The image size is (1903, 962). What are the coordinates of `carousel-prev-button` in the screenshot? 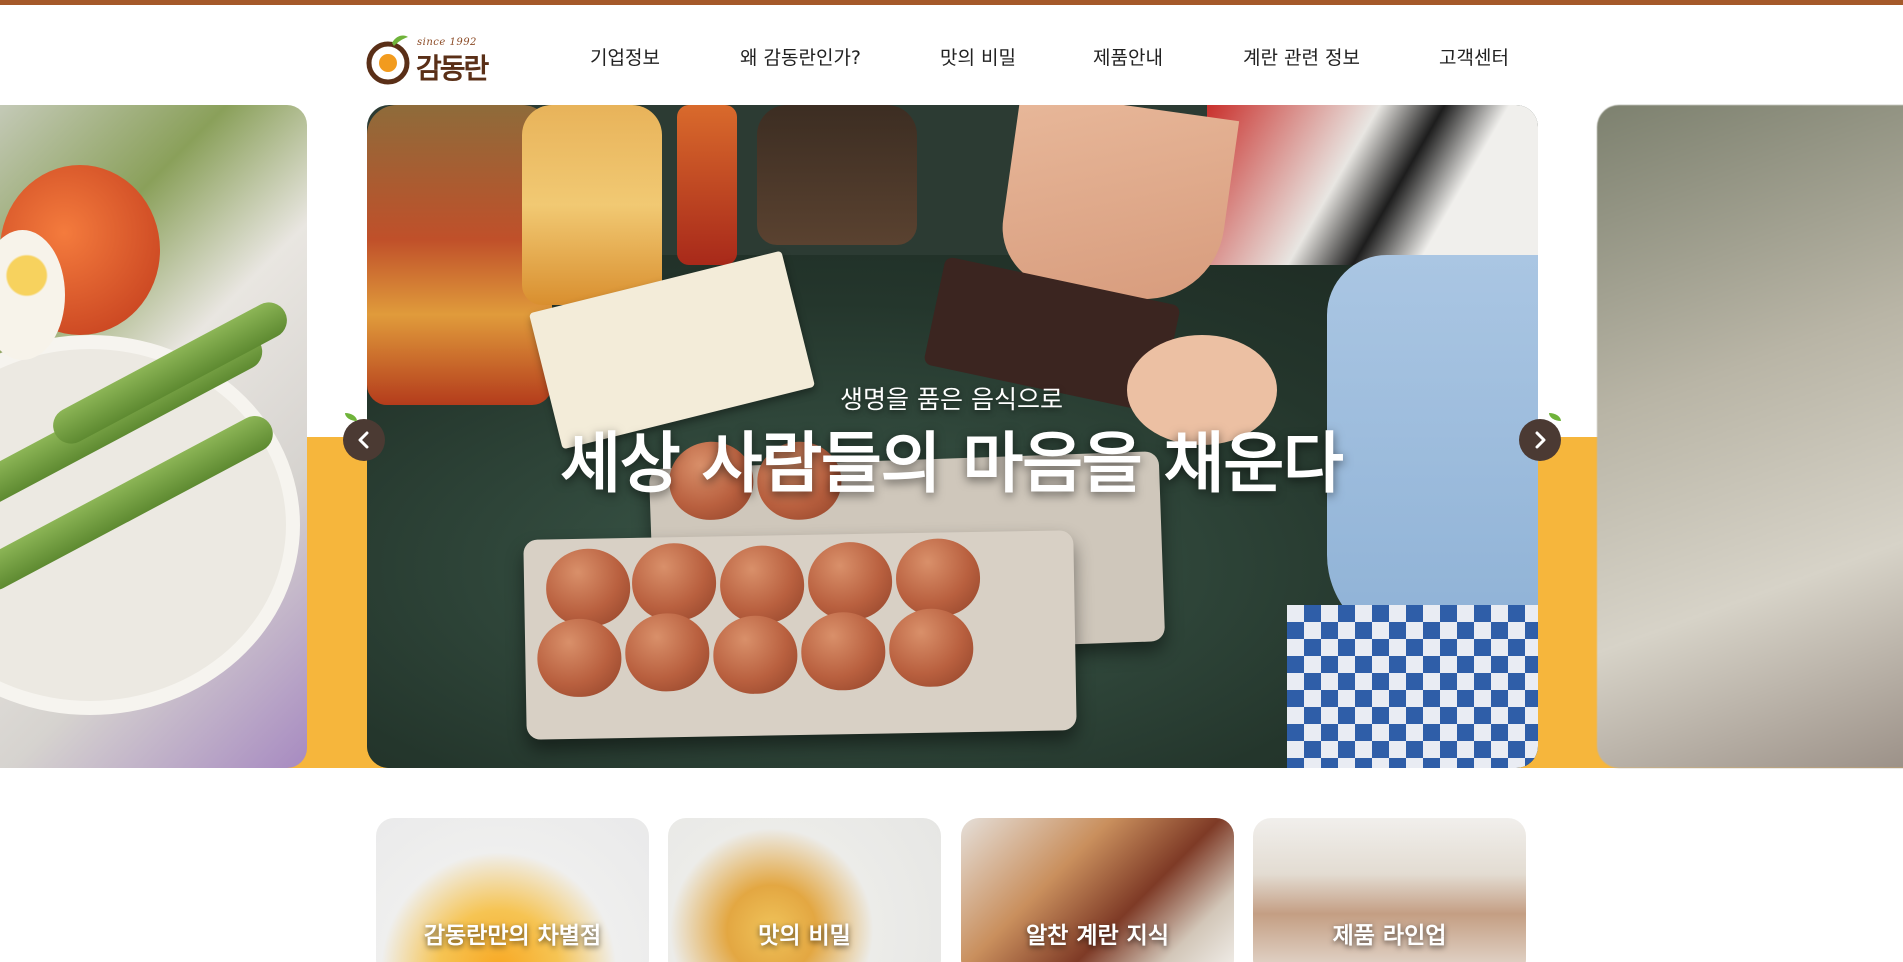 It's located at (364, 437).